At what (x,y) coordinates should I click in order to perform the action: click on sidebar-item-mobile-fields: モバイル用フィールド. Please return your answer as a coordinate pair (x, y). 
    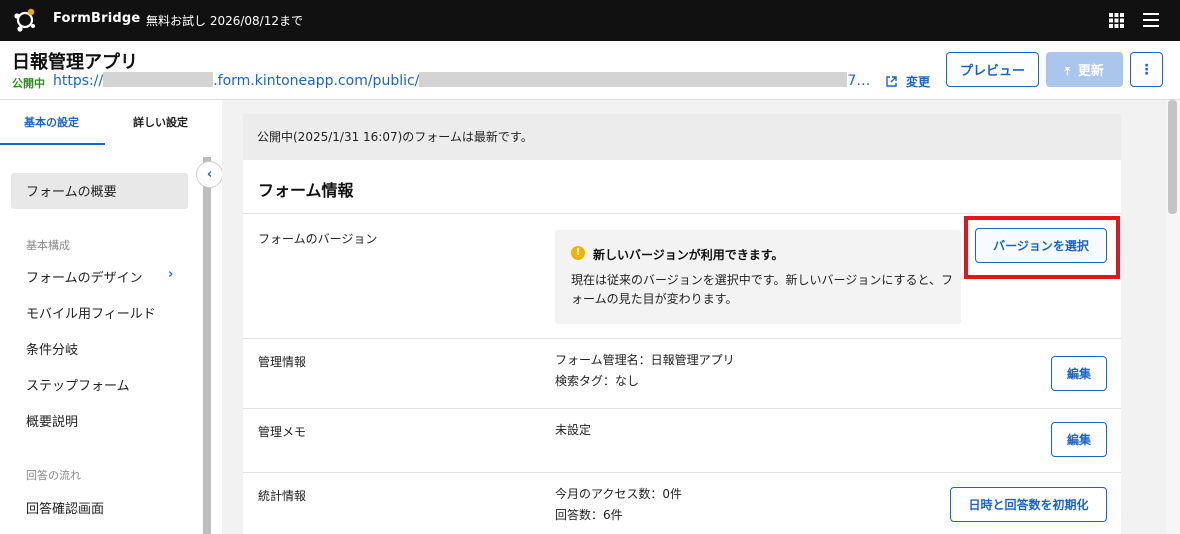
    Looking at the image, I should click on (91, 312).